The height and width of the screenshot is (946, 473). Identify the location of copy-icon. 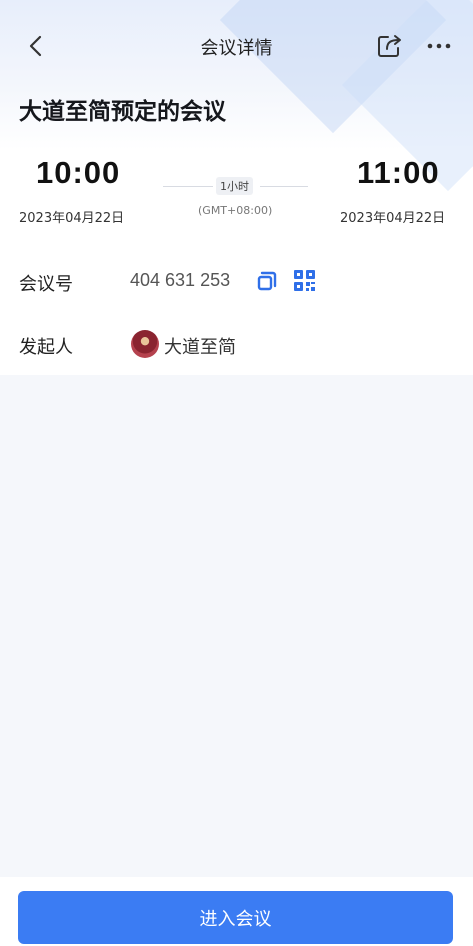
(267, 281).